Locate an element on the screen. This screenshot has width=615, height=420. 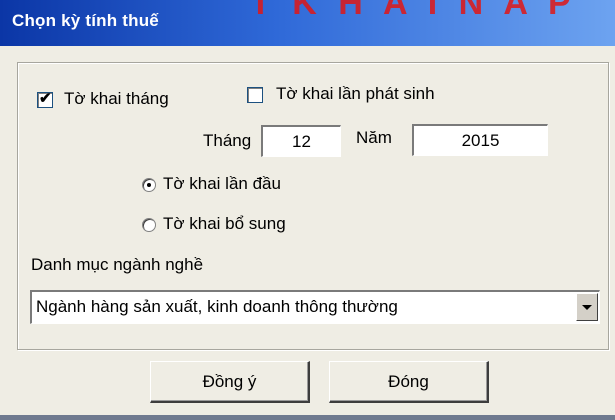
radio-selected-dot is located at coordinates (149, 185).